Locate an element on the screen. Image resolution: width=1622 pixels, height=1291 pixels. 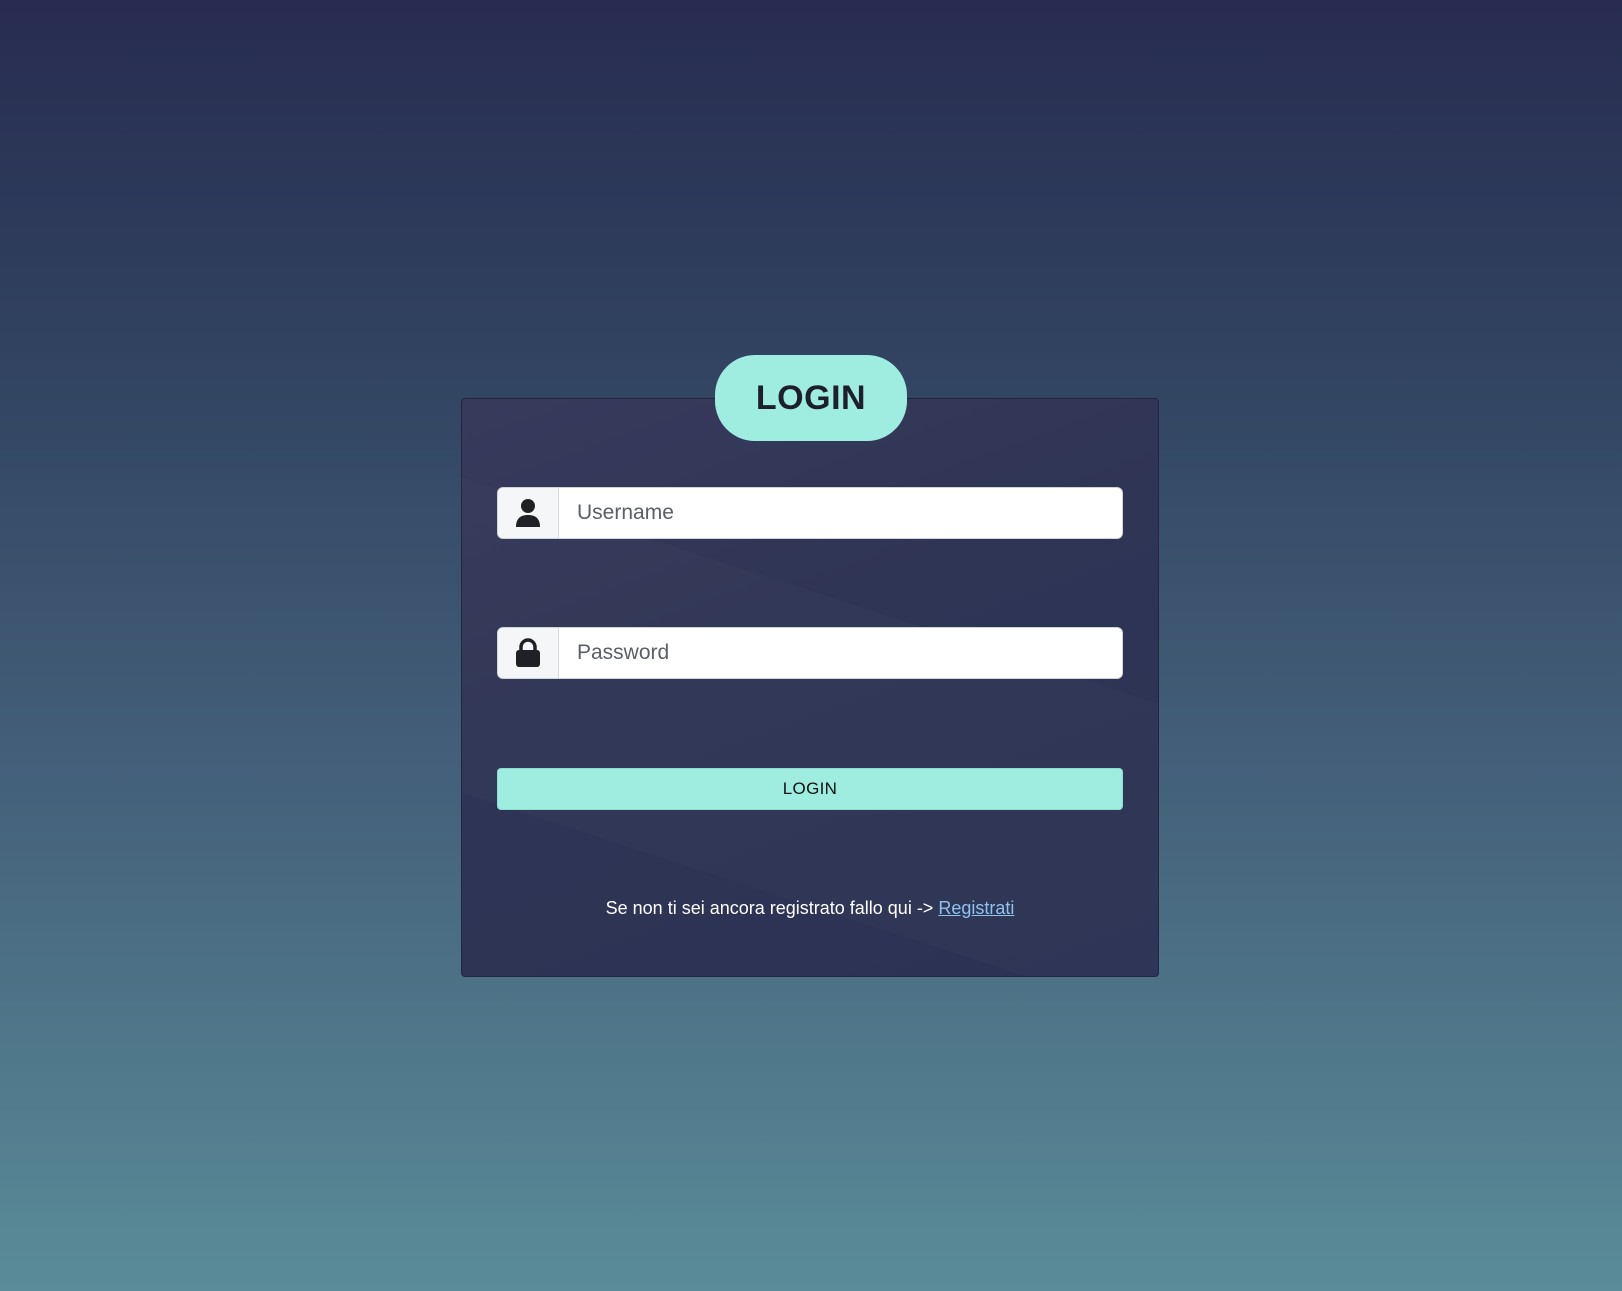
username-input is located at coordinates (840, 513).